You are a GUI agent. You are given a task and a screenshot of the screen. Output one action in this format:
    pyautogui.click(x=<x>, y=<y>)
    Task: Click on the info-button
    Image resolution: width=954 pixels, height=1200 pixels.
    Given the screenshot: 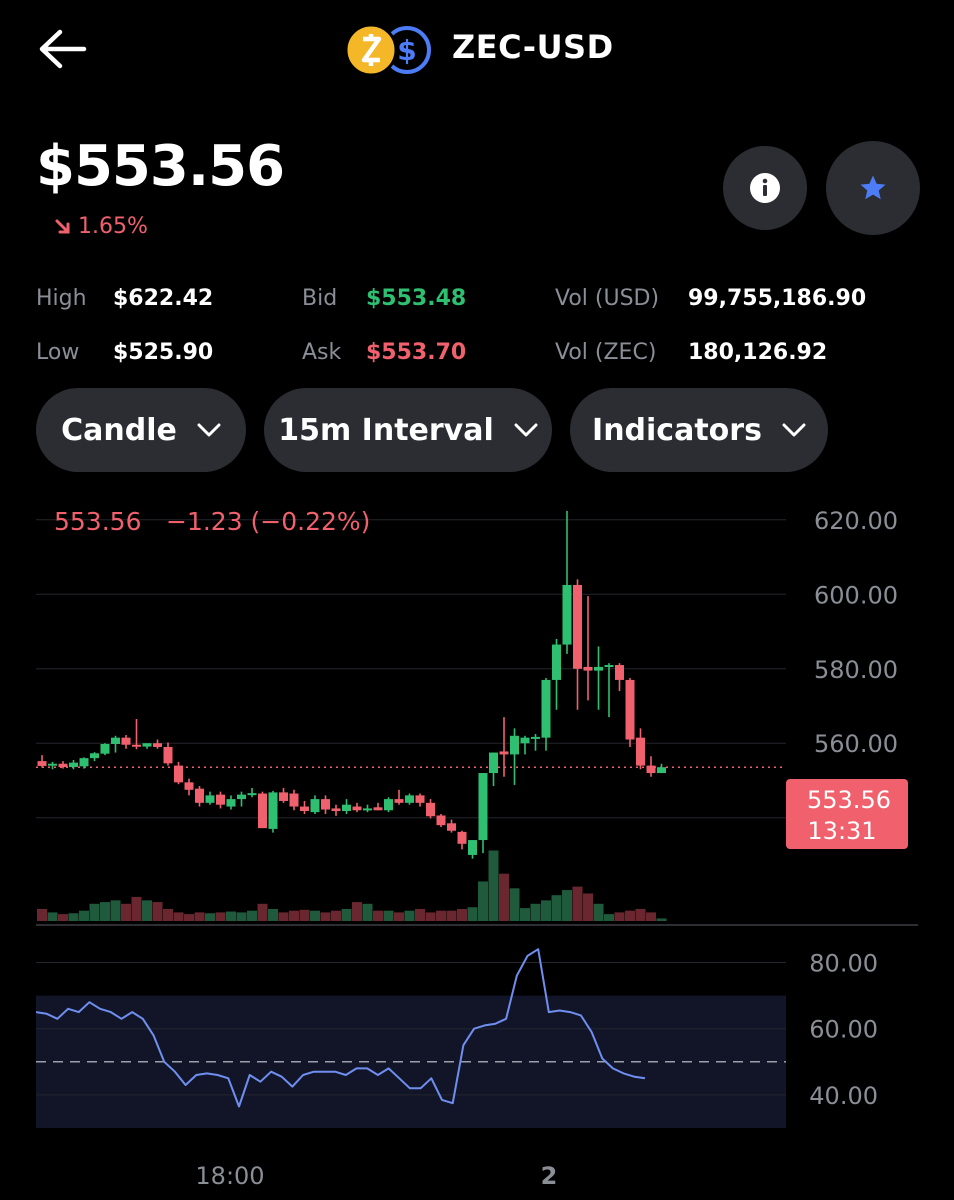 What is the action you would take?
    pyautogui.click(x=765, y=188)
    